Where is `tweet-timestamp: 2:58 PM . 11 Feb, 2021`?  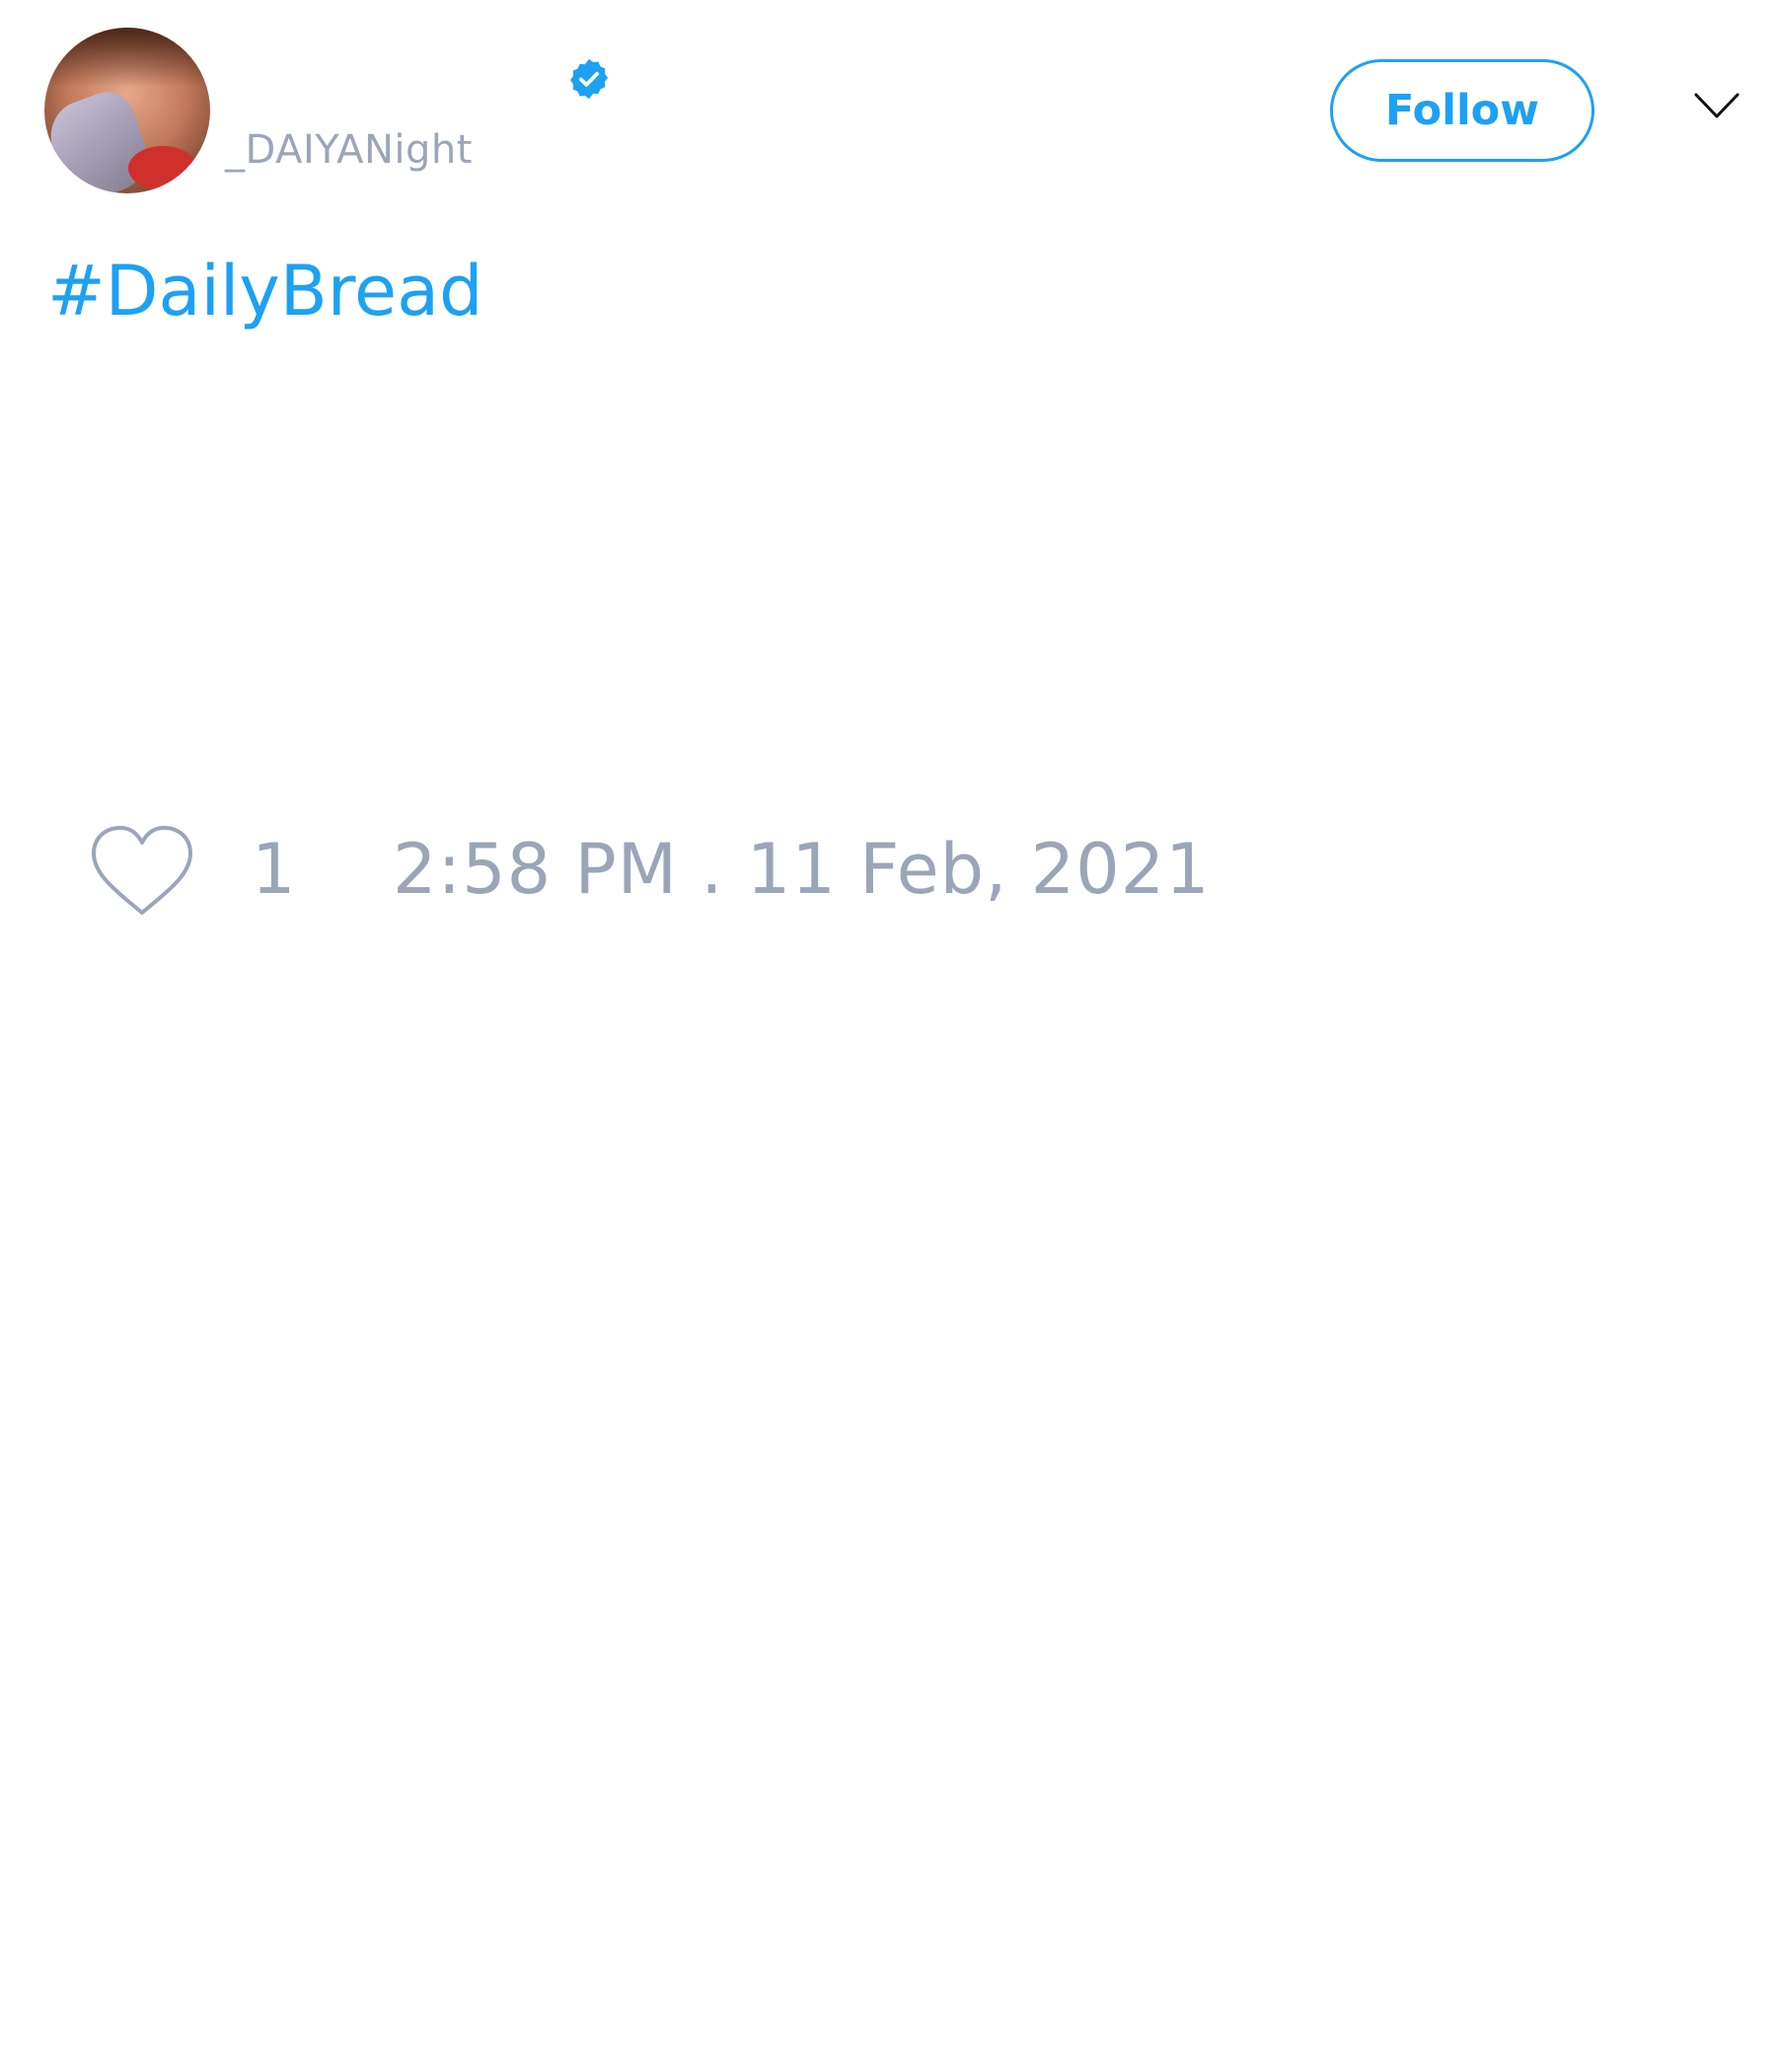 tweet-timestamp: 2:58 PM . 11 Feb, 2021 is located at coordinates (802, 870).